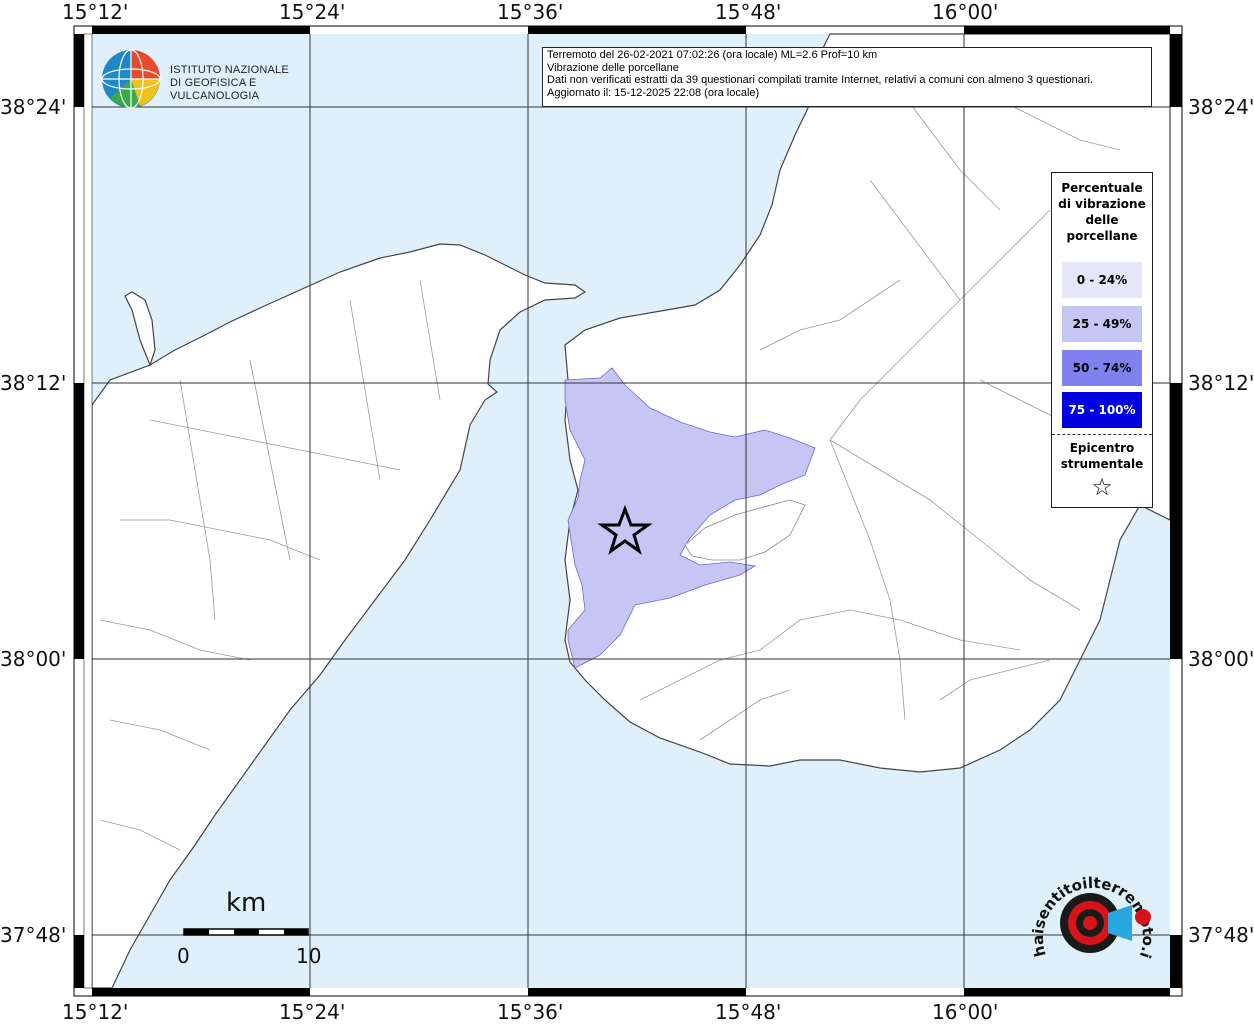 This screenshot has height=1024, width=1254. I want to click on scale-start: 0, so click(183, 956).